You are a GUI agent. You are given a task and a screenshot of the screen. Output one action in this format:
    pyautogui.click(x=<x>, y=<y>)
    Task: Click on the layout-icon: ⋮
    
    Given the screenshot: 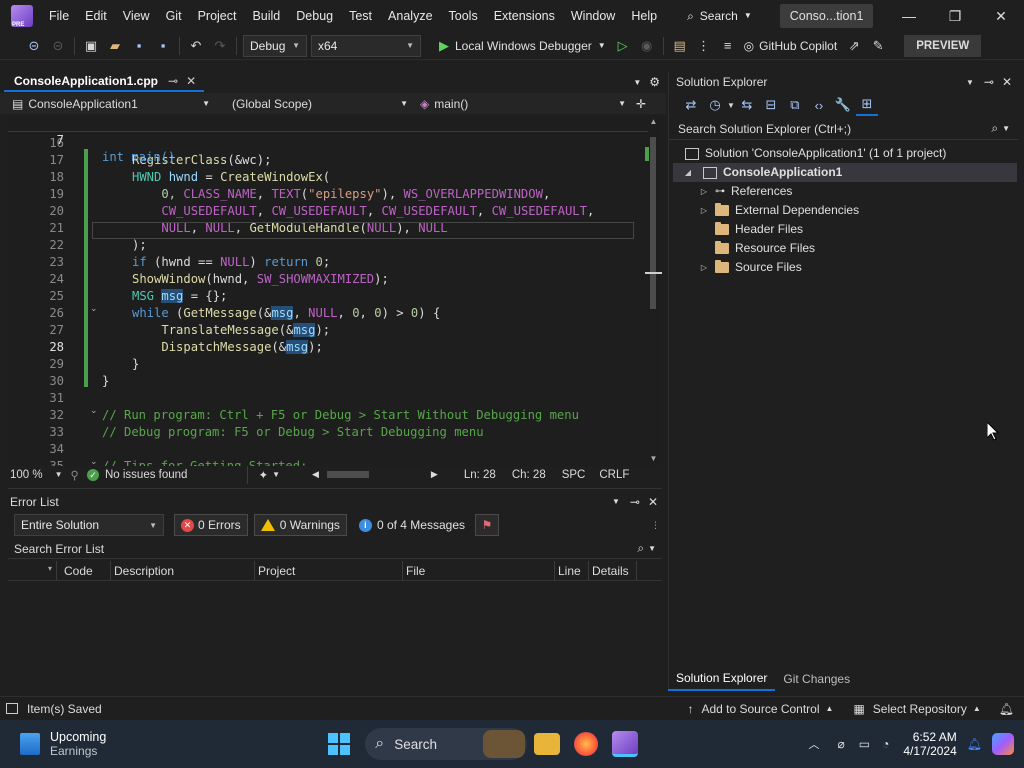 What is the action you would take?
    pyautogui.click(x=704, y=46)
    